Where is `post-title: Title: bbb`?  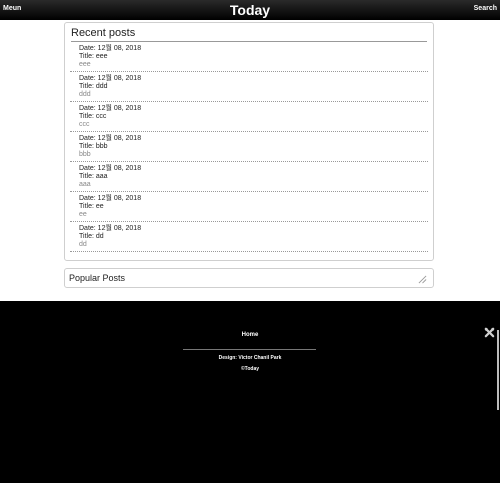 post-title: Title: bbb is located at coordinates (253, 147).